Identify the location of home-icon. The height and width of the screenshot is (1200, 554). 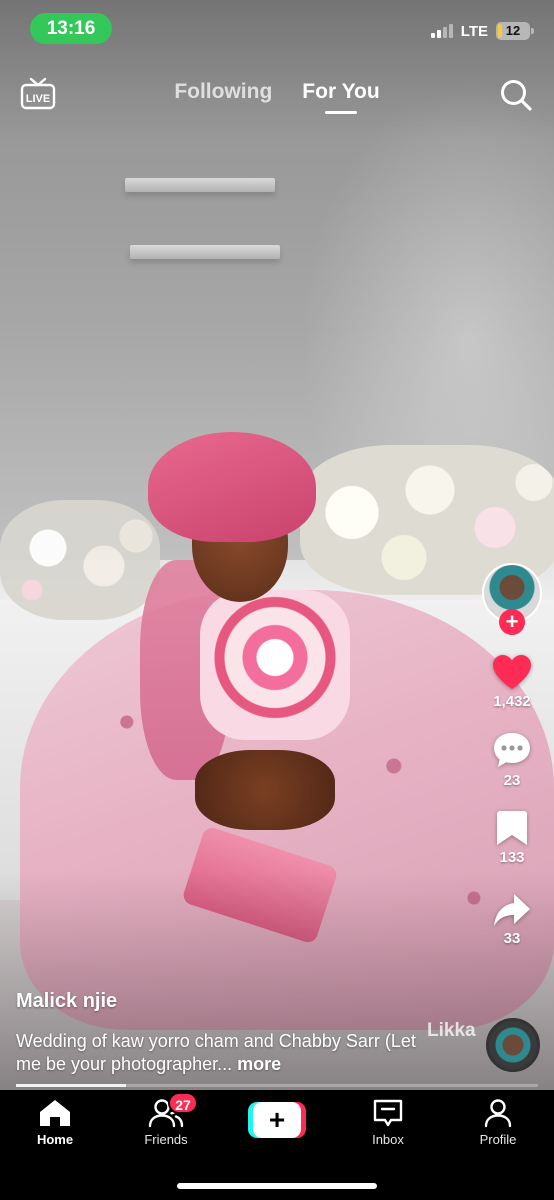
(55, 1113).